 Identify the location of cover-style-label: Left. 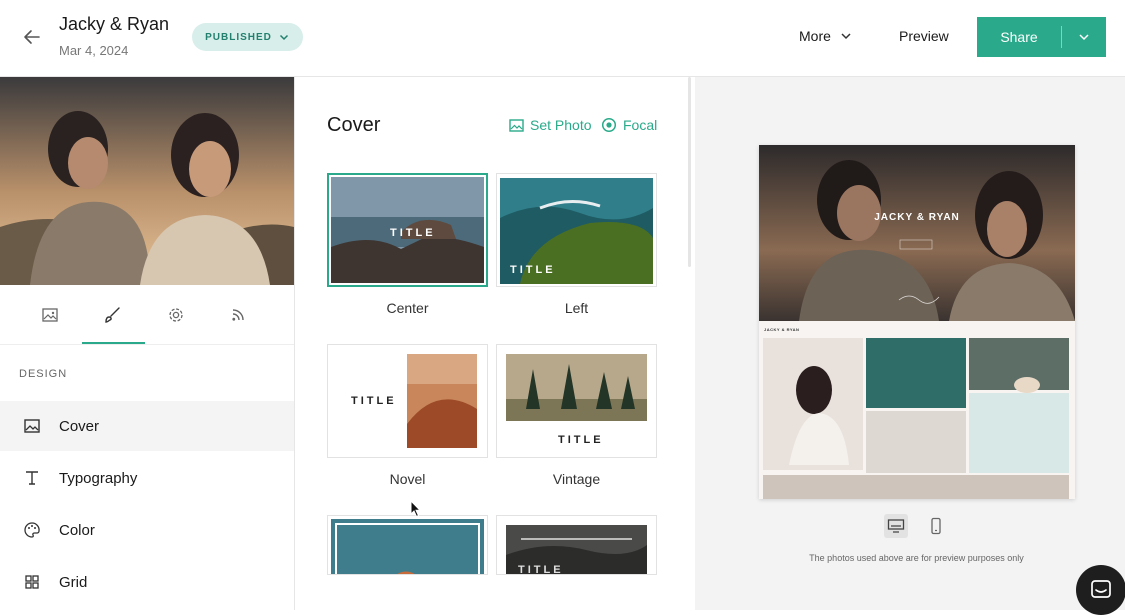
(576, 308).